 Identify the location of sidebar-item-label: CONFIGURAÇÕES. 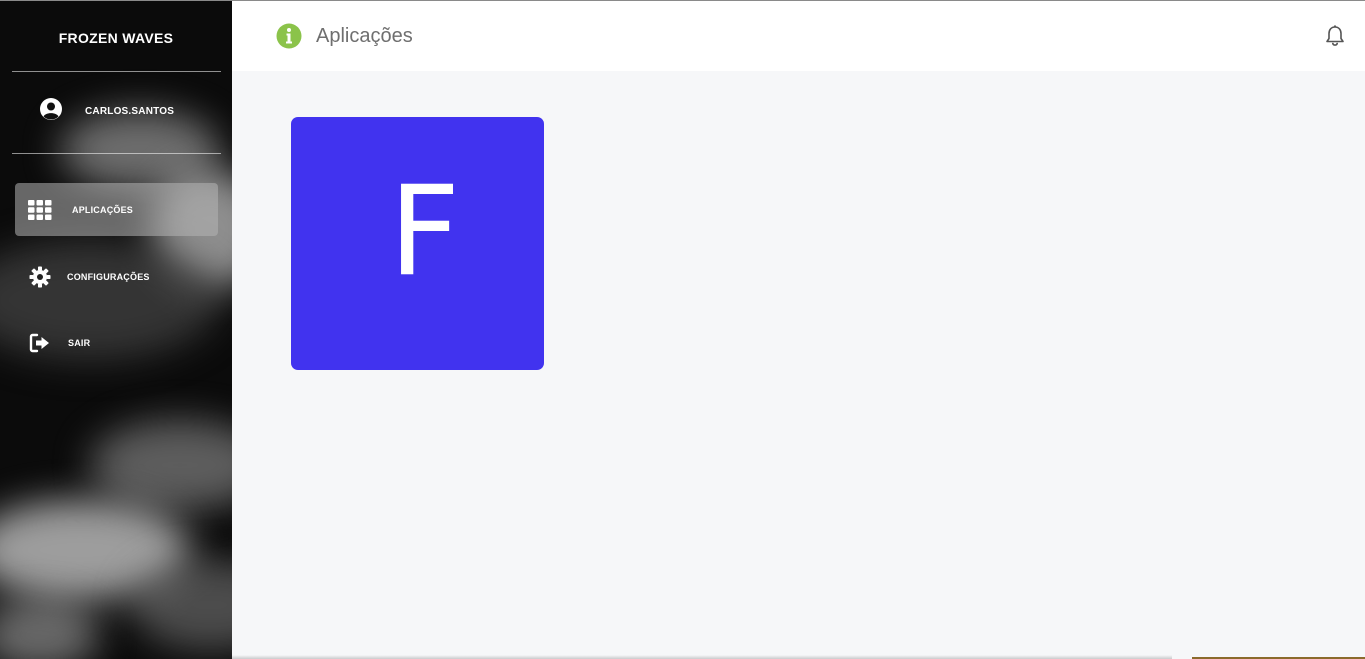
(108, 276).